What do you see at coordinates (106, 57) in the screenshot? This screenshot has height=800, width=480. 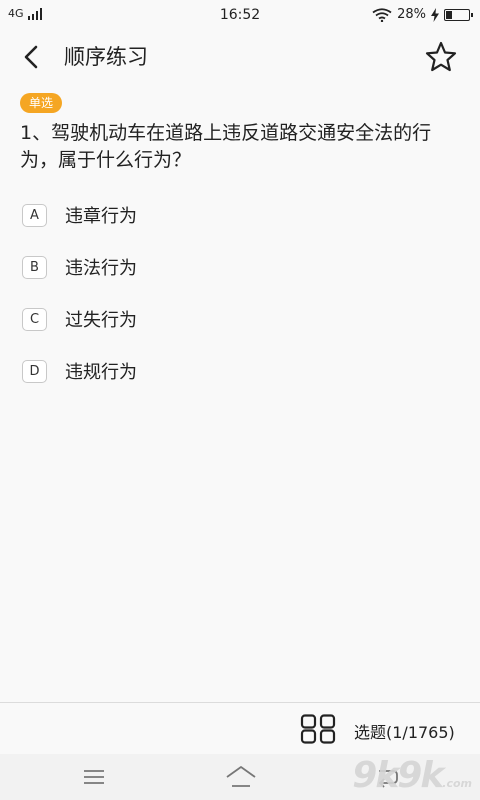 I see `page-title: 顺序练习` at bounding box center [106, 57].